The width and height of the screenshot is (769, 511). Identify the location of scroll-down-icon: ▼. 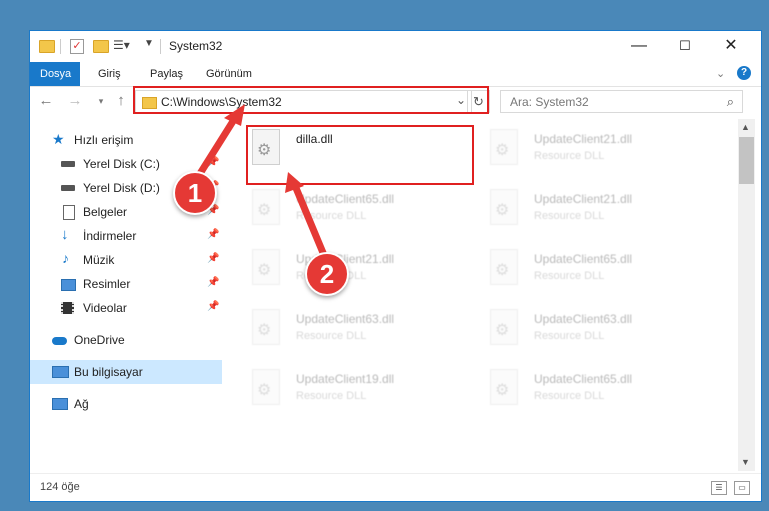
(745, 462).